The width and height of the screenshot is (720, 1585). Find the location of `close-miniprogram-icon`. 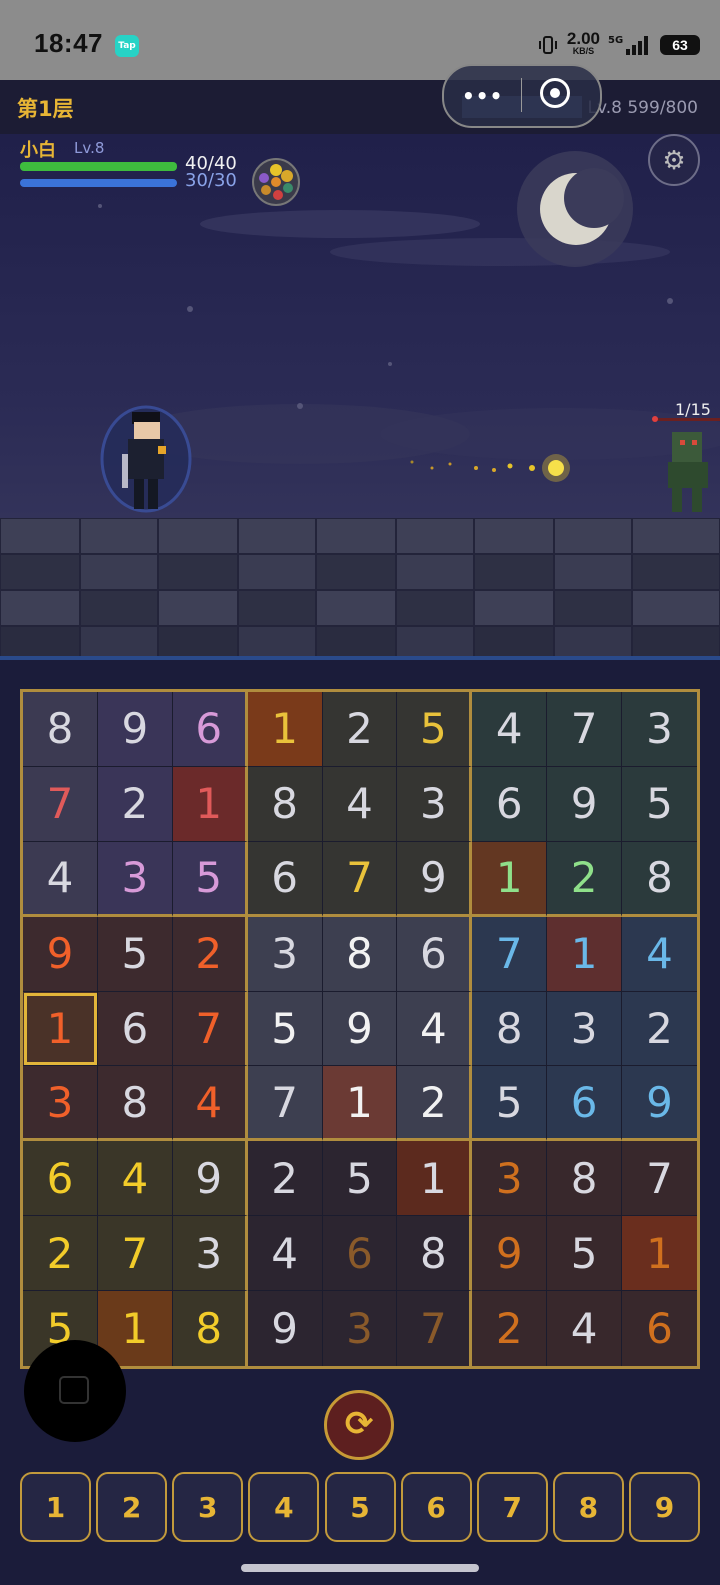

close-miniprogram-icon is located at coordinates (555, 93).